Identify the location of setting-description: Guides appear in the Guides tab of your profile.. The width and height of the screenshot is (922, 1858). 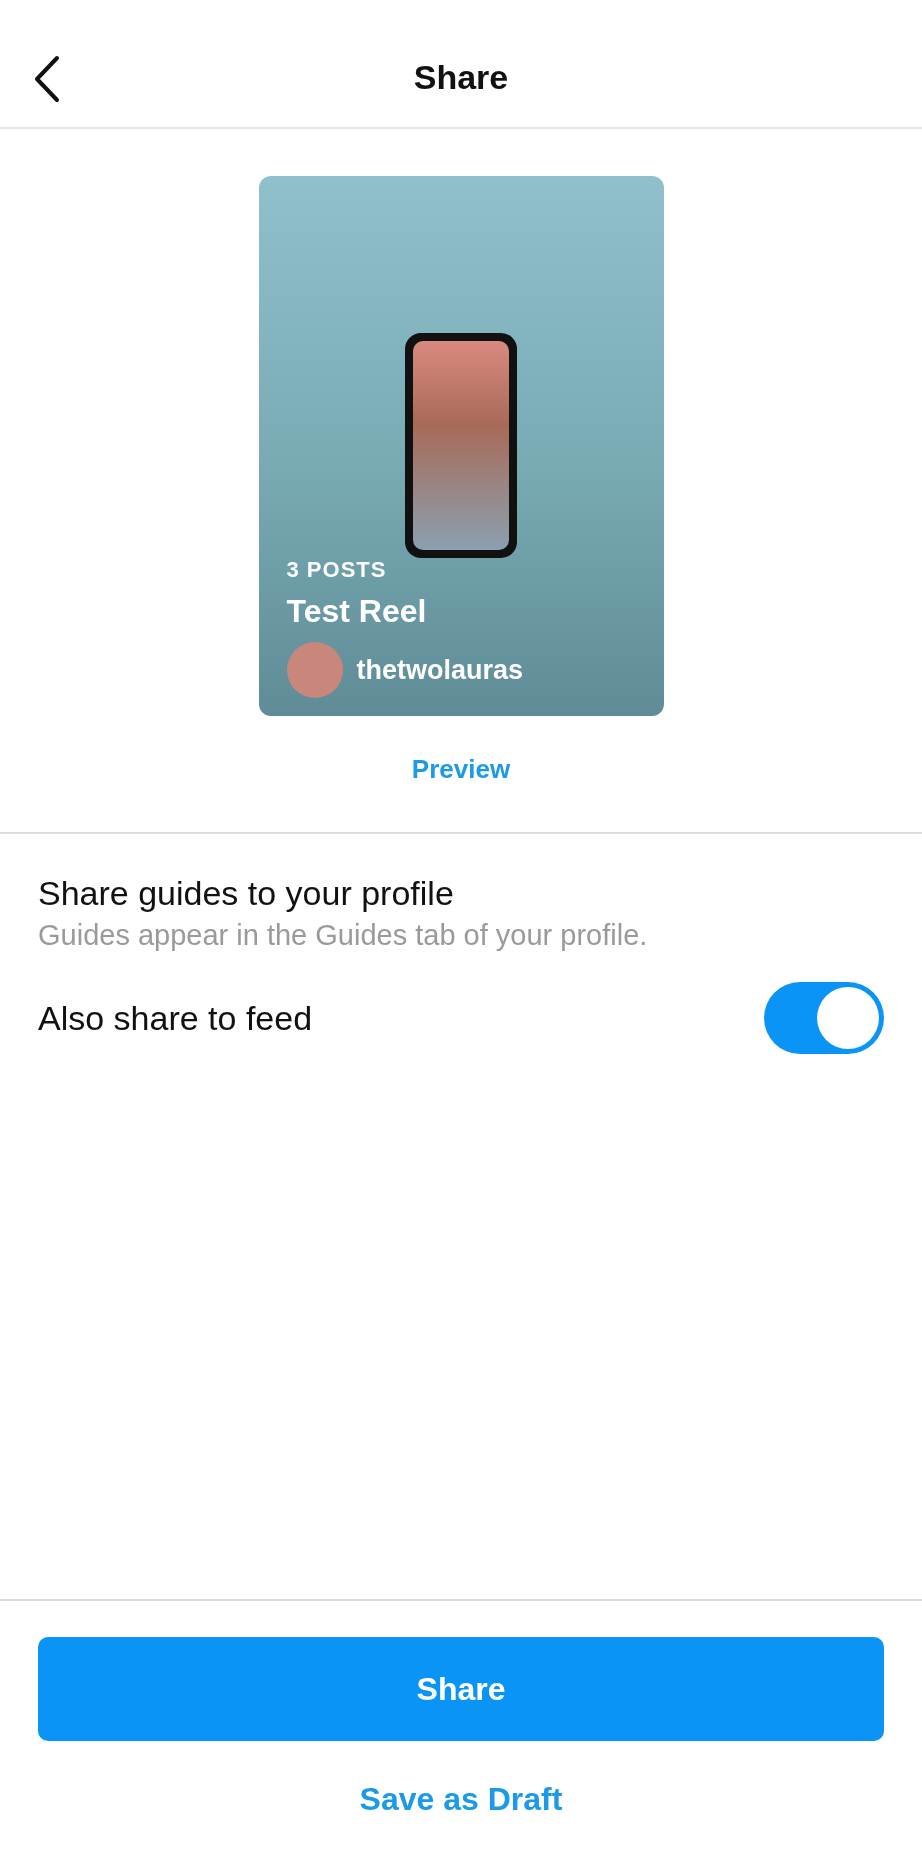
(343, 935).